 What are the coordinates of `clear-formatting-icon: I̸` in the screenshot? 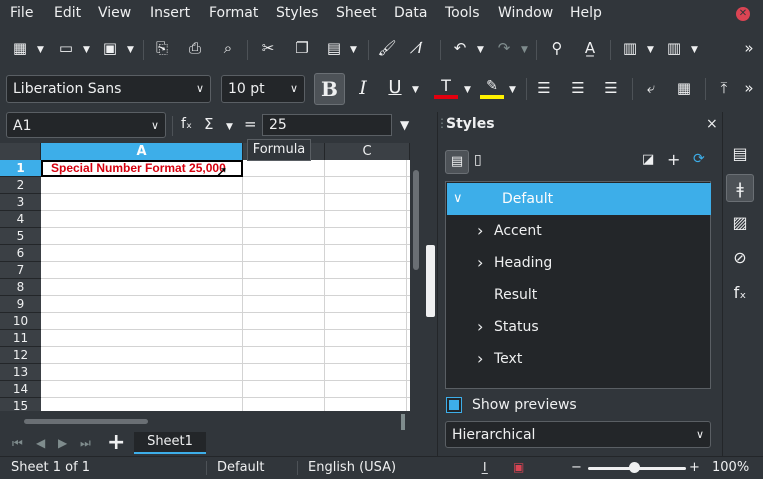 It's located at (420, 49).